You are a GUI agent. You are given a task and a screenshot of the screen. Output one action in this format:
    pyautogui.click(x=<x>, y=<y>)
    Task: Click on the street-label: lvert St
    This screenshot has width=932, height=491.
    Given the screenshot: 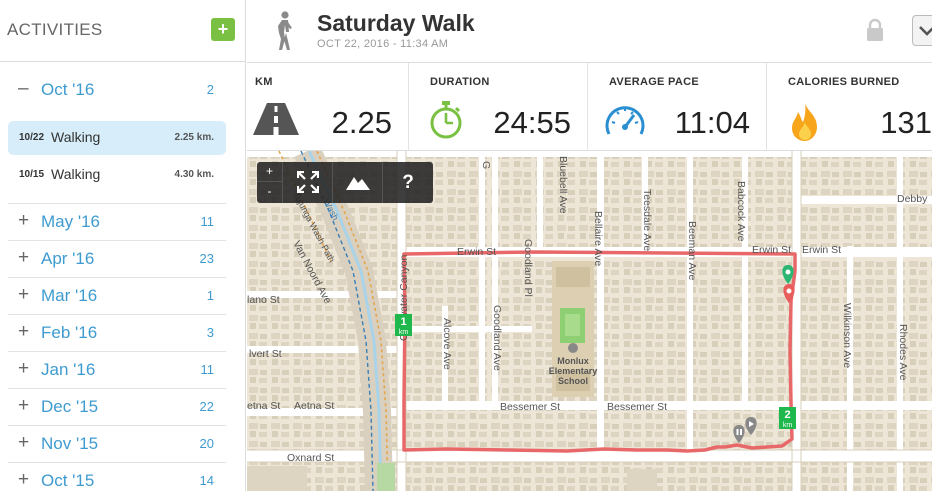 What is the action you would take?
    pyautogui.click(x=265, y=354)
    